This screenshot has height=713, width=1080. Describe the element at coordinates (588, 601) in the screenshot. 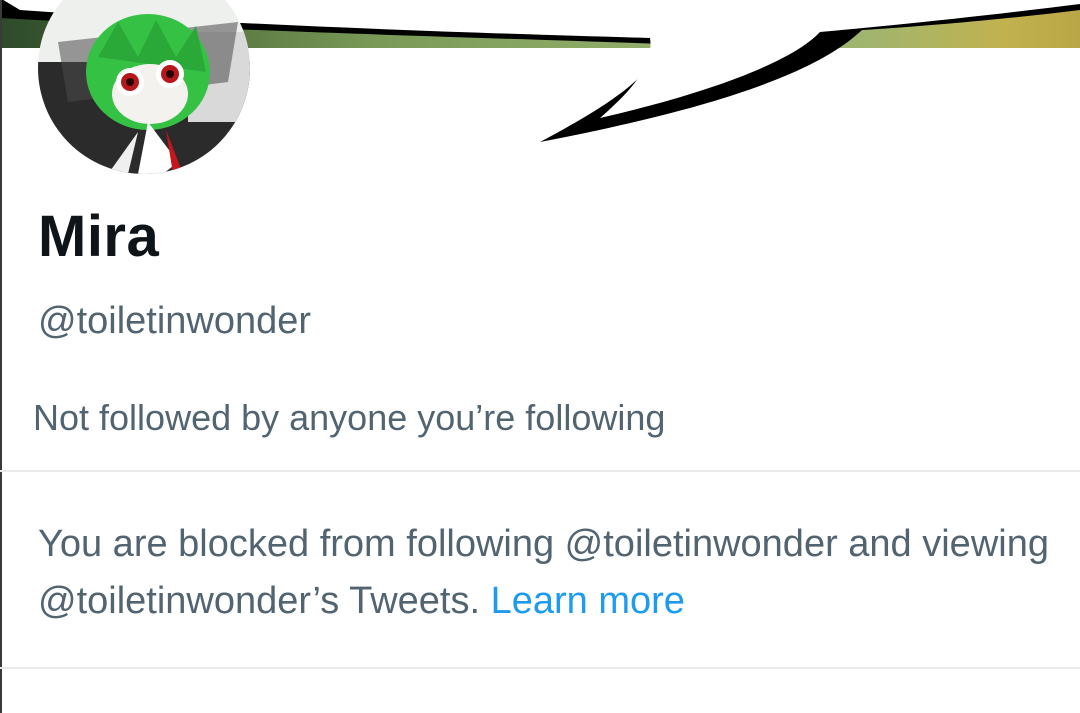

I see `learn-more-link: Learn more` at that location.